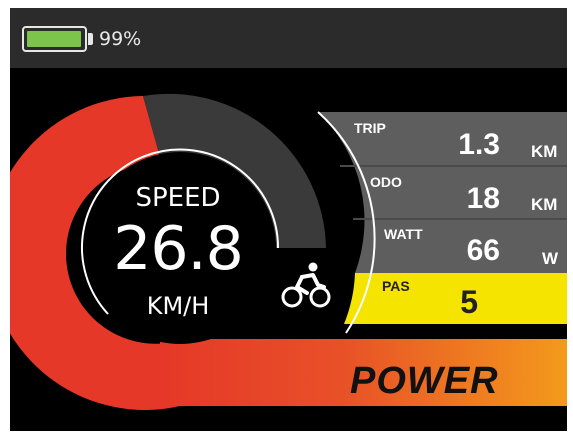 Image resolution: width=573 pixels, height=435 pixels. Describe the element at coordinates (483, 198) in the screenshot. I see `odo-value: 18` at that location.